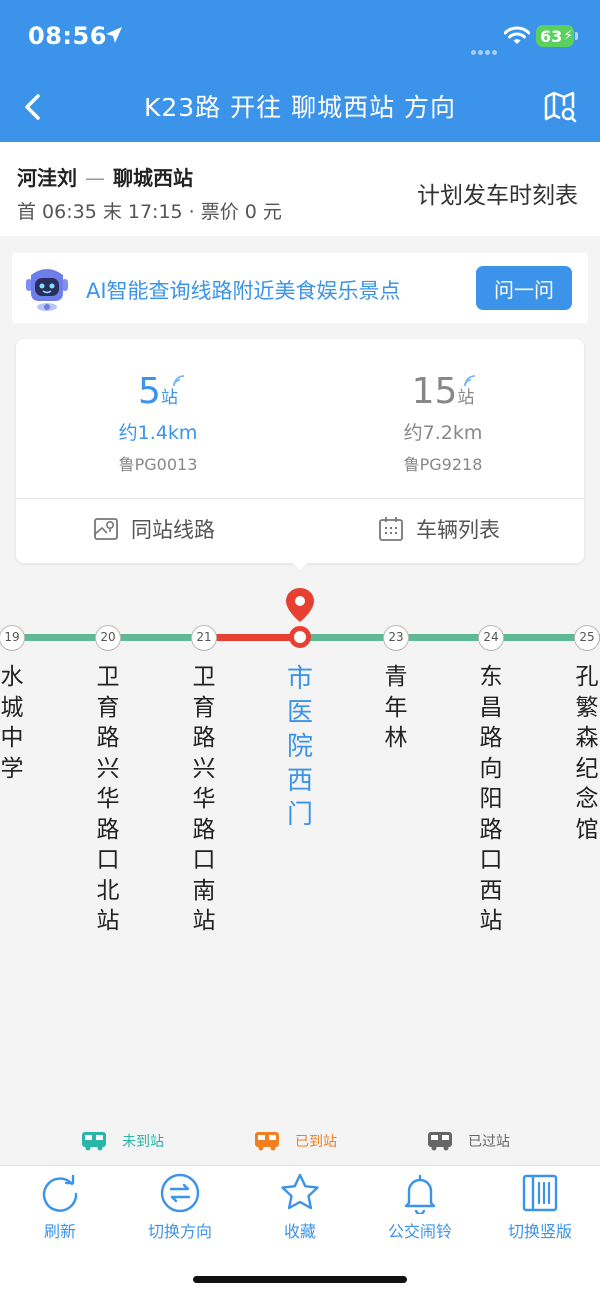 The width and height of the screenshot is (600, 1299). Describe the element at coordinates (179, 1231) in the screenshot. I see `switch-direction-label: 切换方向` at that location.